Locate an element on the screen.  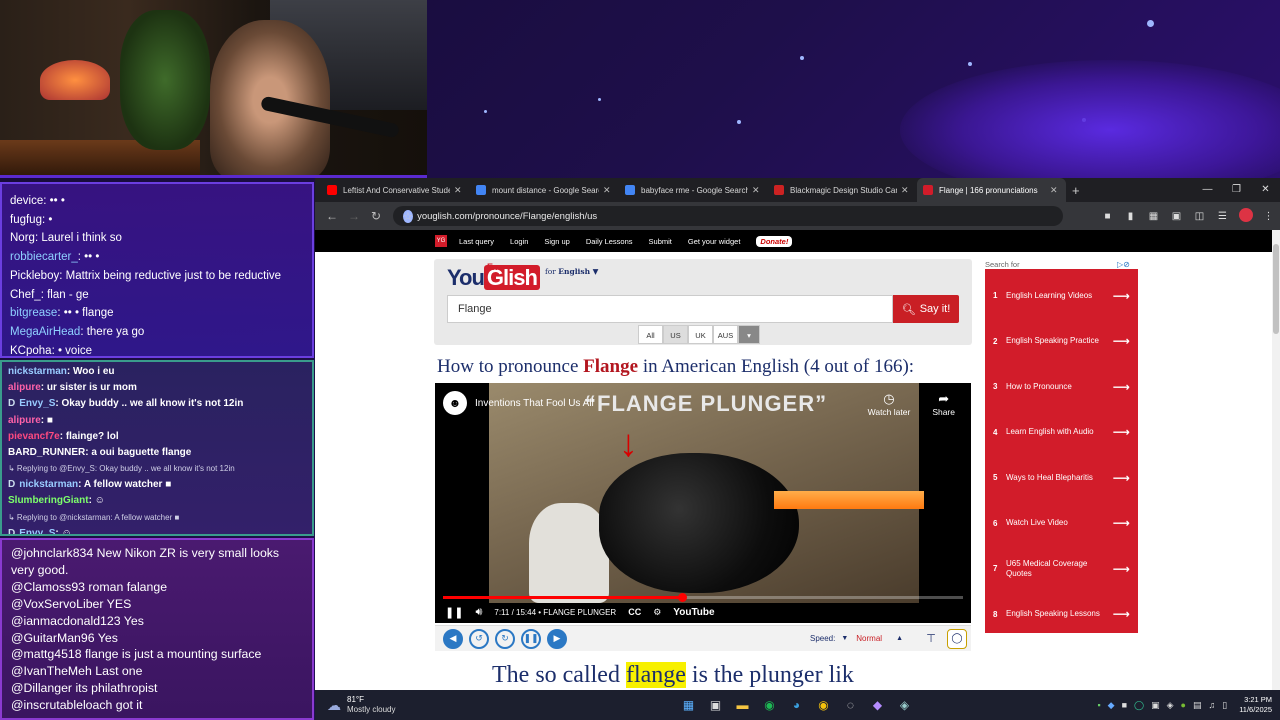
browser-tab: Blackmagic Design Studio Came ✕ is located at coordinates (842, 190).